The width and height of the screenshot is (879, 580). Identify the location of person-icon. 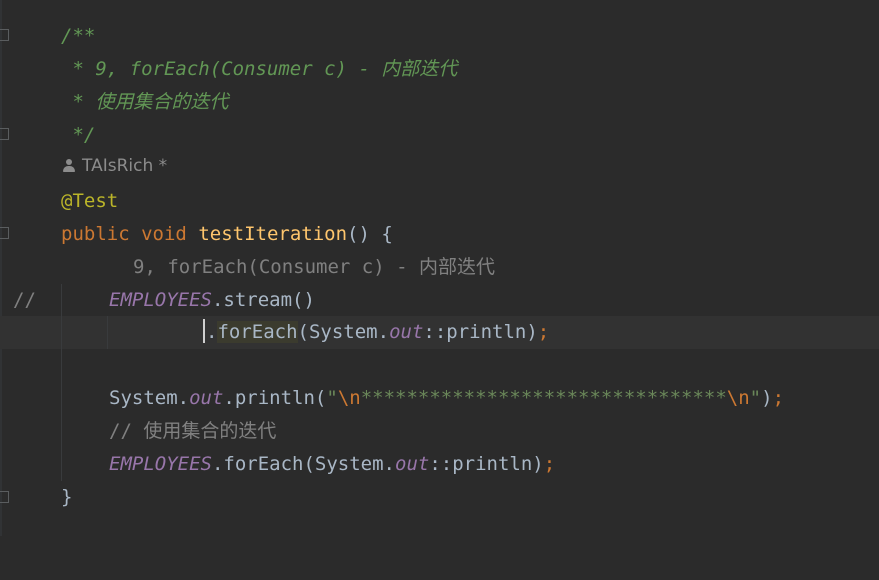
(69, 165).